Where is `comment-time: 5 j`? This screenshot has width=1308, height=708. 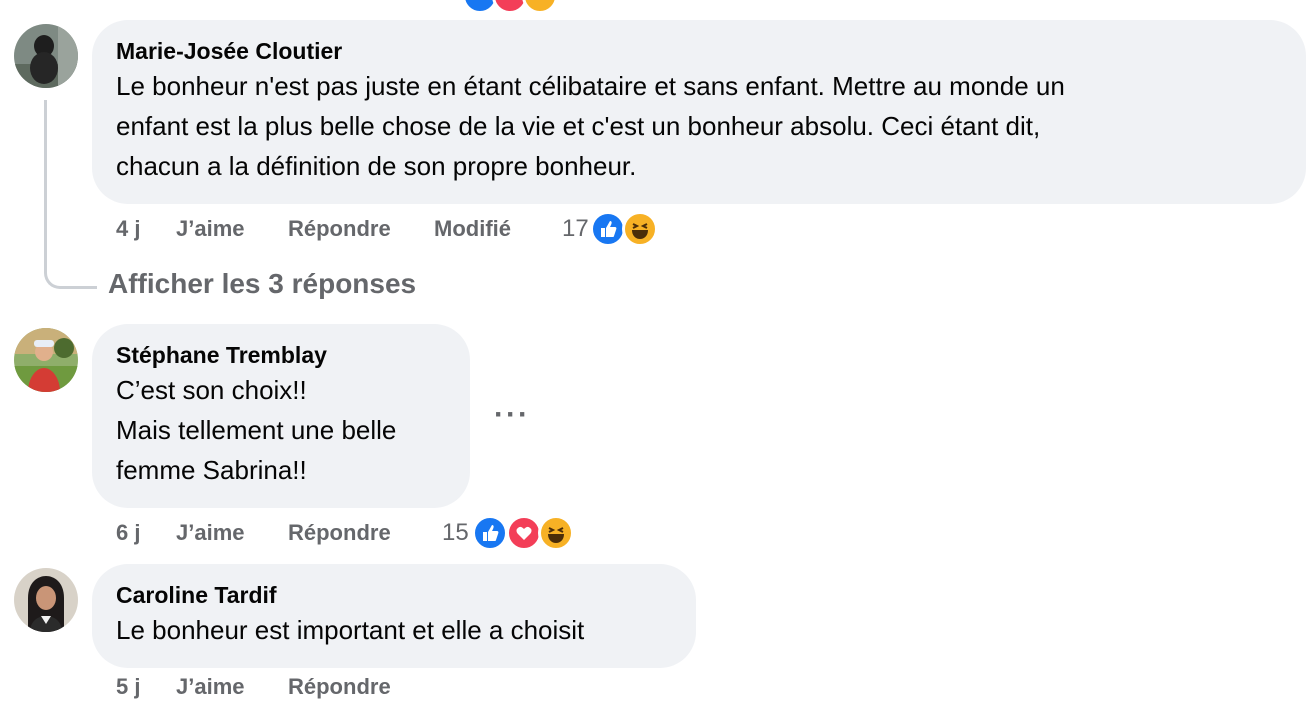
comment-time: 5 j is located at coordinates (128, 687).